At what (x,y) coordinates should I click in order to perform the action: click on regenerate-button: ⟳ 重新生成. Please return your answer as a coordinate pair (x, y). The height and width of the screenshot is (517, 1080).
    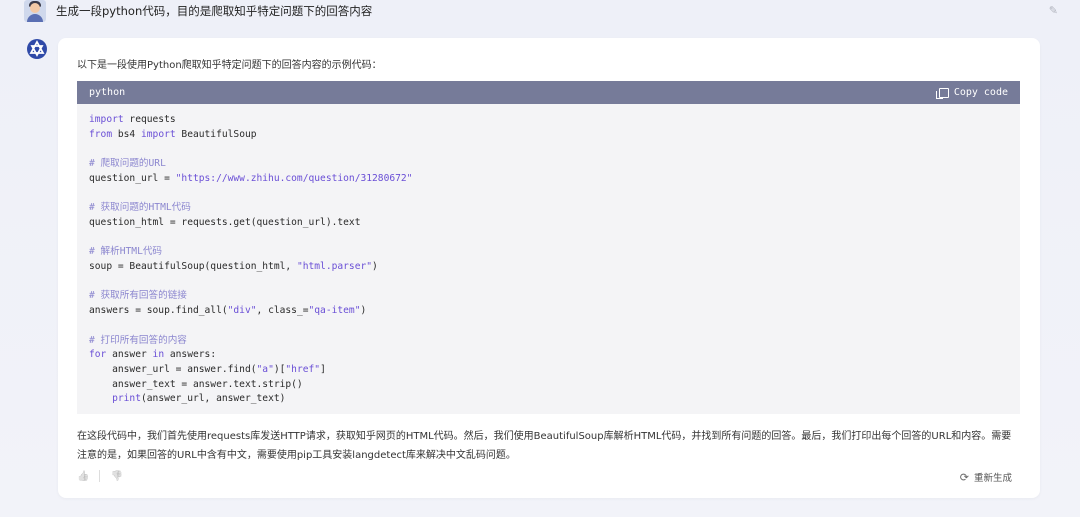
    Looking at the image, I should click on (985, 477).